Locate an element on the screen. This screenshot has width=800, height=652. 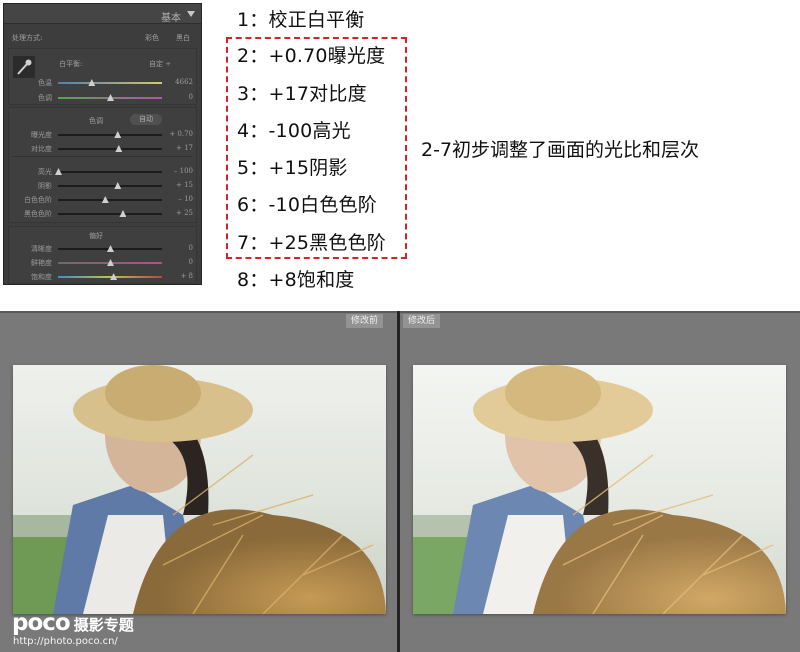
summary-text: 2-7初步调整了画面的光比和层次 is located at coordinates (560, 150).